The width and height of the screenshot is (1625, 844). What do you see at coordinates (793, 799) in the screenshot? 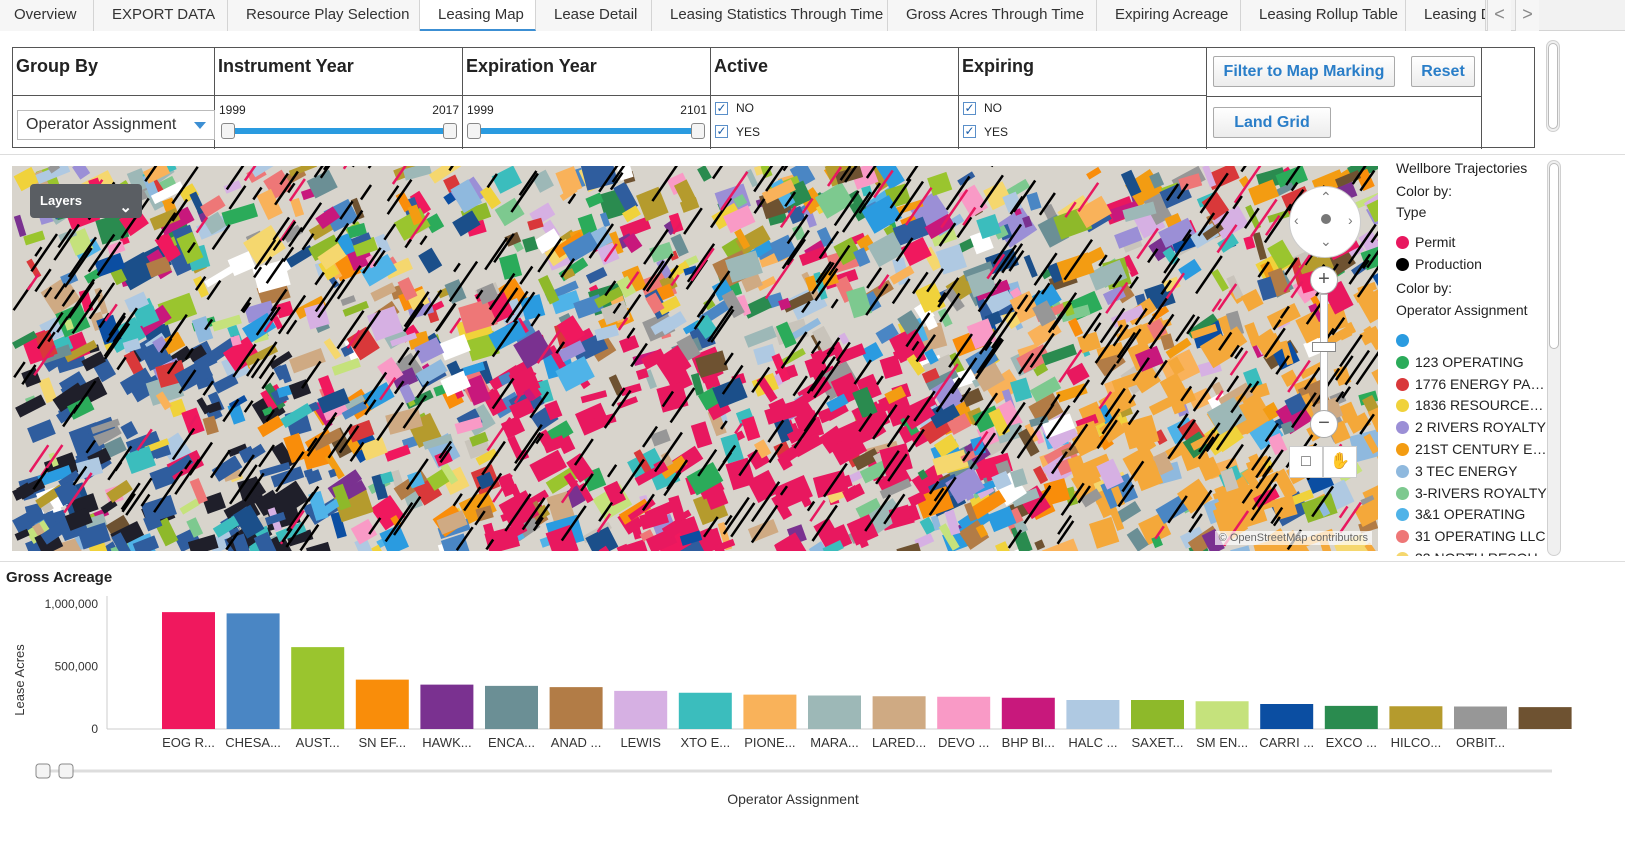
I see `x-axis-label: Operator Assignment` at bounding box center [793, 799].